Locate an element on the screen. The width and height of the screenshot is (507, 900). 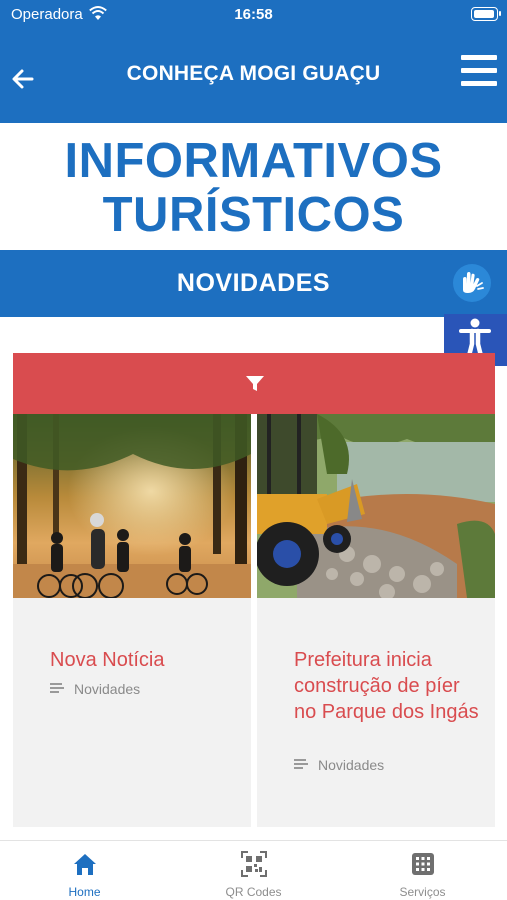
section-banner: NOVIDADES is located at coordinates (253, 283).